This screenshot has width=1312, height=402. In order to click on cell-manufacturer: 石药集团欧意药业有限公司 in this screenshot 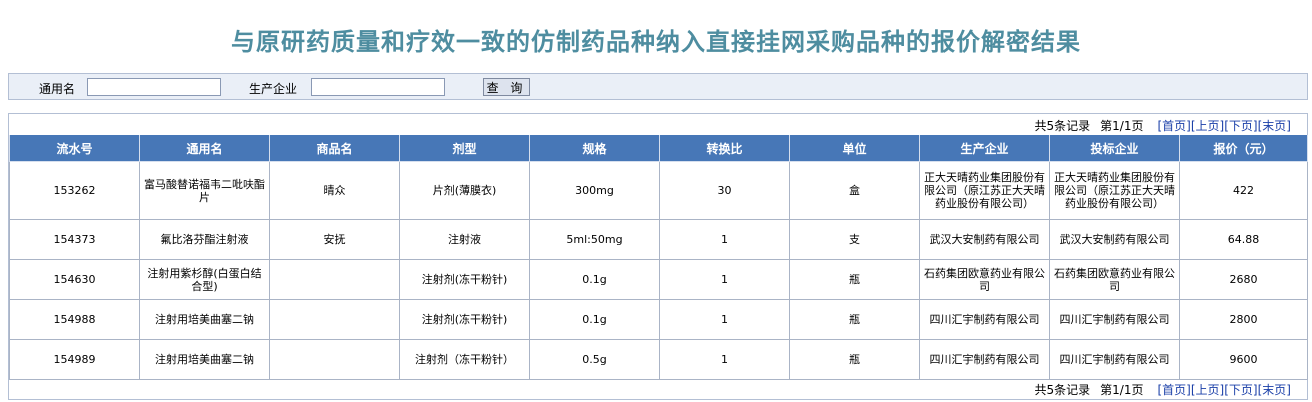, I will do `click(984, 279)`.